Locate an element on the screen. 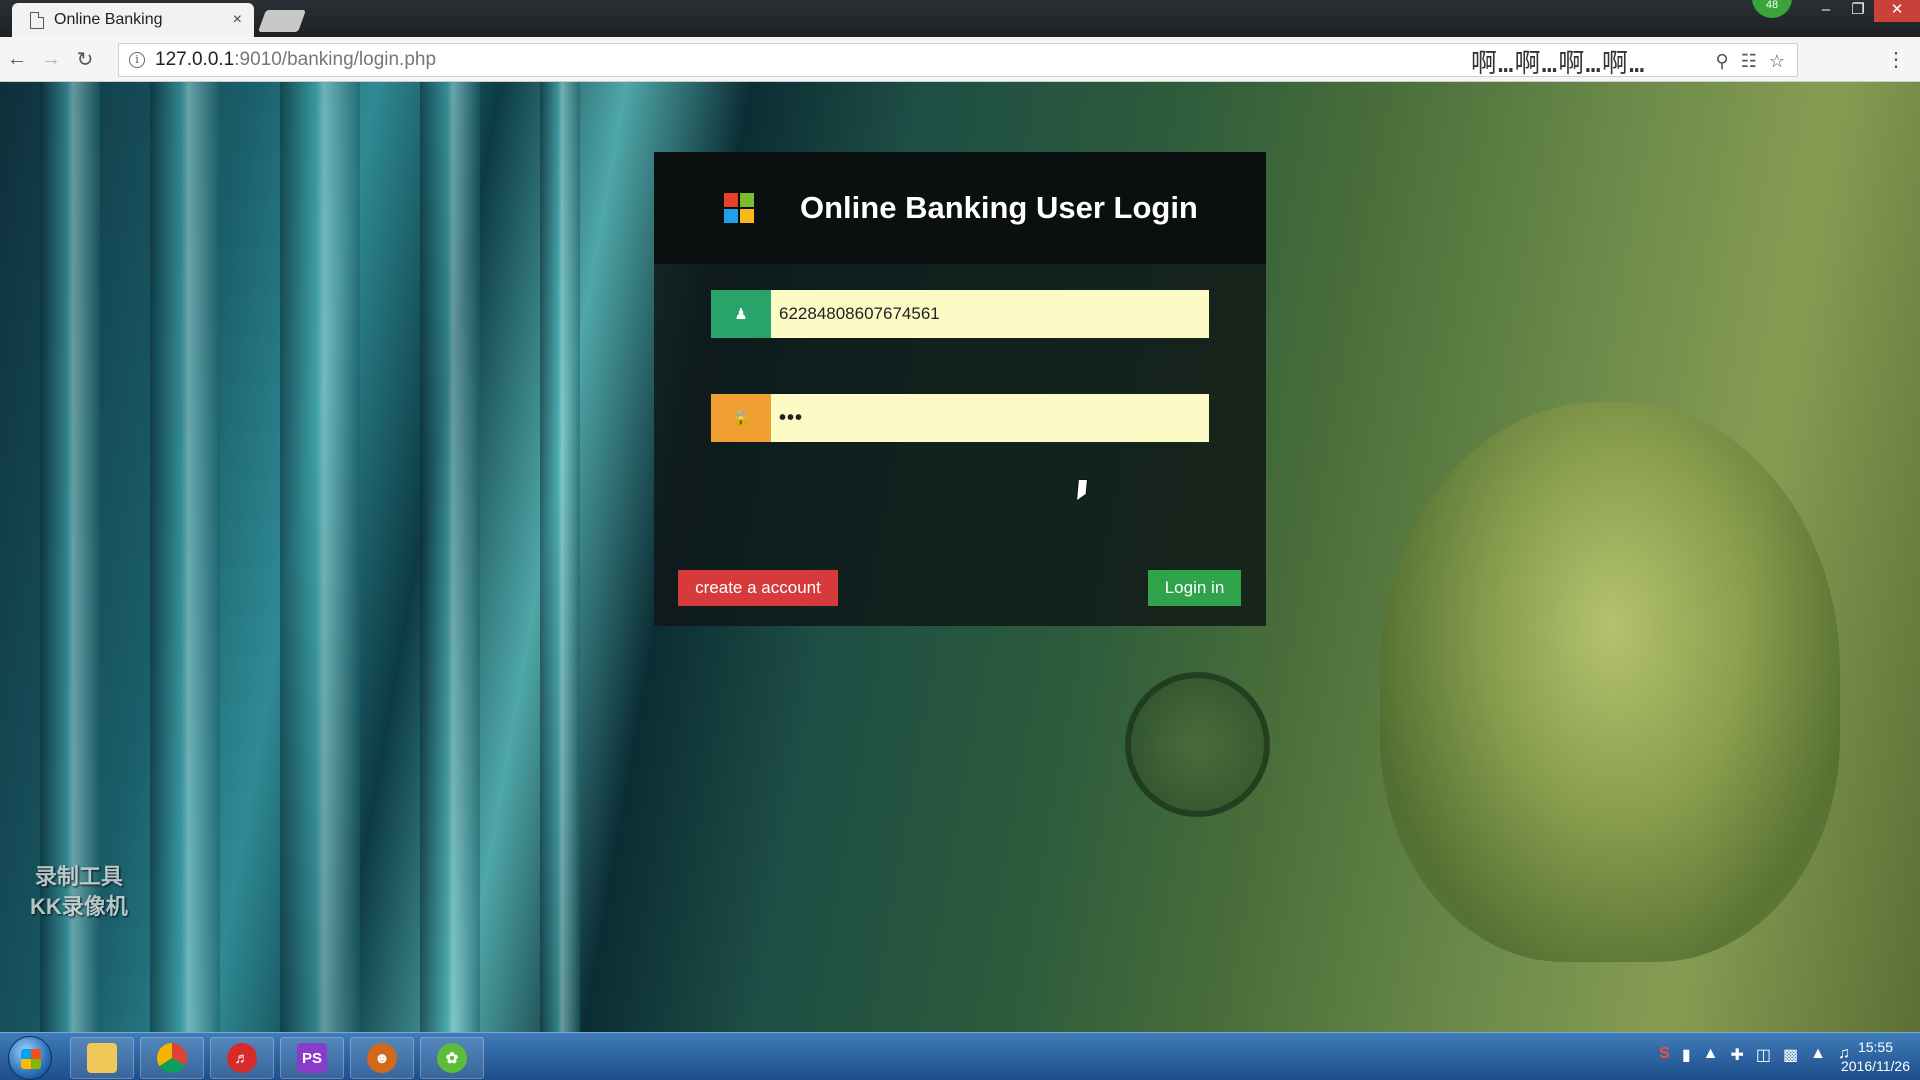 This screenshot has width=1920, height=1080. login-header: Online Banking User Login is located at coordinates (960, 208).